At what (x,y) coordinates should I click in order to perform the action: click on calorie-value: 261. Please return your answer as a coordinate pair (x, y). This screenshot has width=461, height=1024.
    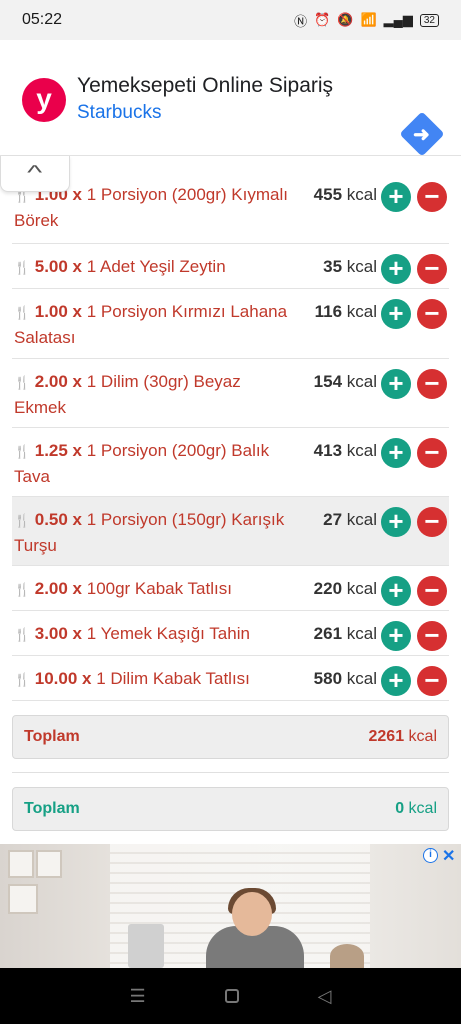
    Looking at the image, I should click on (328, 633).